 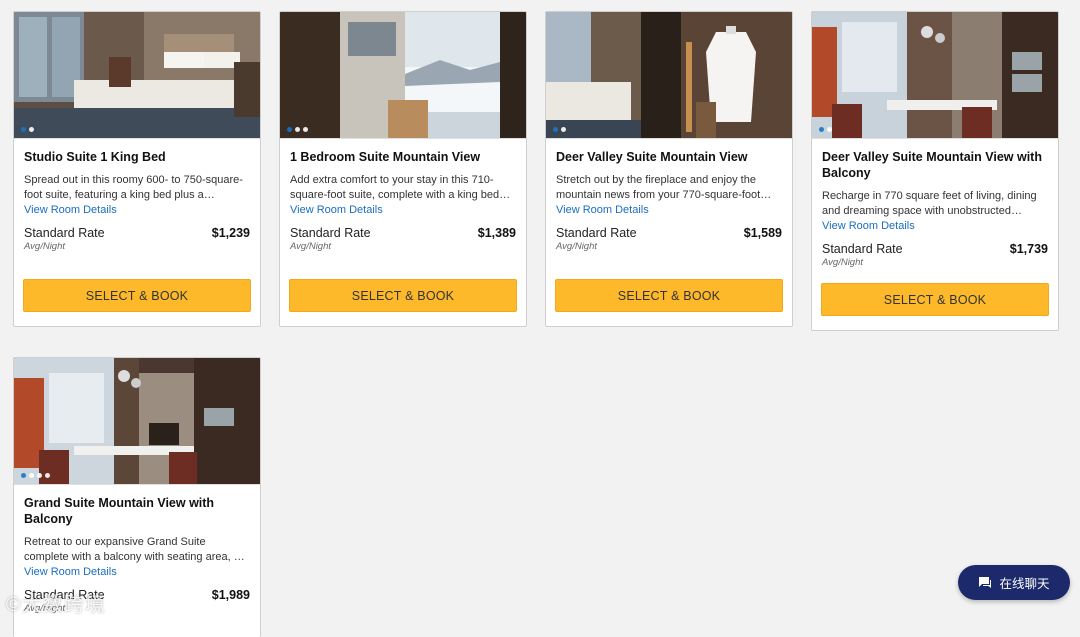 What do you see at coordinates (762, 233) in the screenshot?
I see `rate-price: $1,589` at bounding box center [762, 233].